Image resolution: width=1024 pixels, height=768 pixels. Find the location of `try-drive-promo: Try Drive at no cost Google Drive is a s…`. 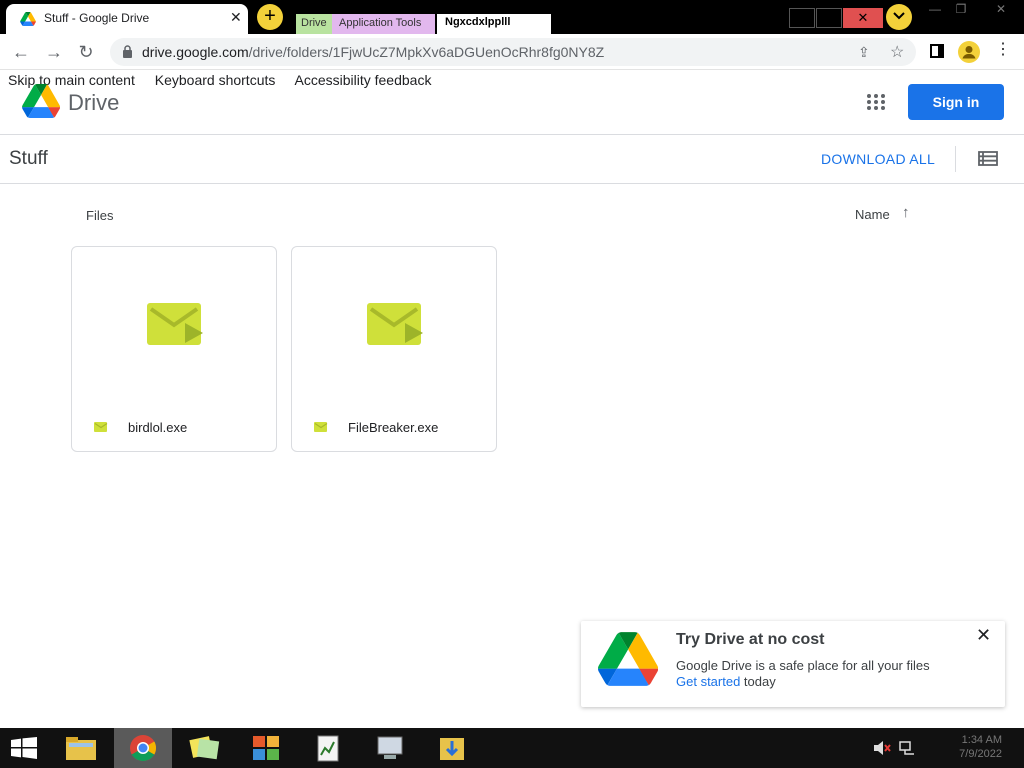

try-drive-promo: Try Drive at no cost Google Drive is a s… is located at coordinates (793, 664).